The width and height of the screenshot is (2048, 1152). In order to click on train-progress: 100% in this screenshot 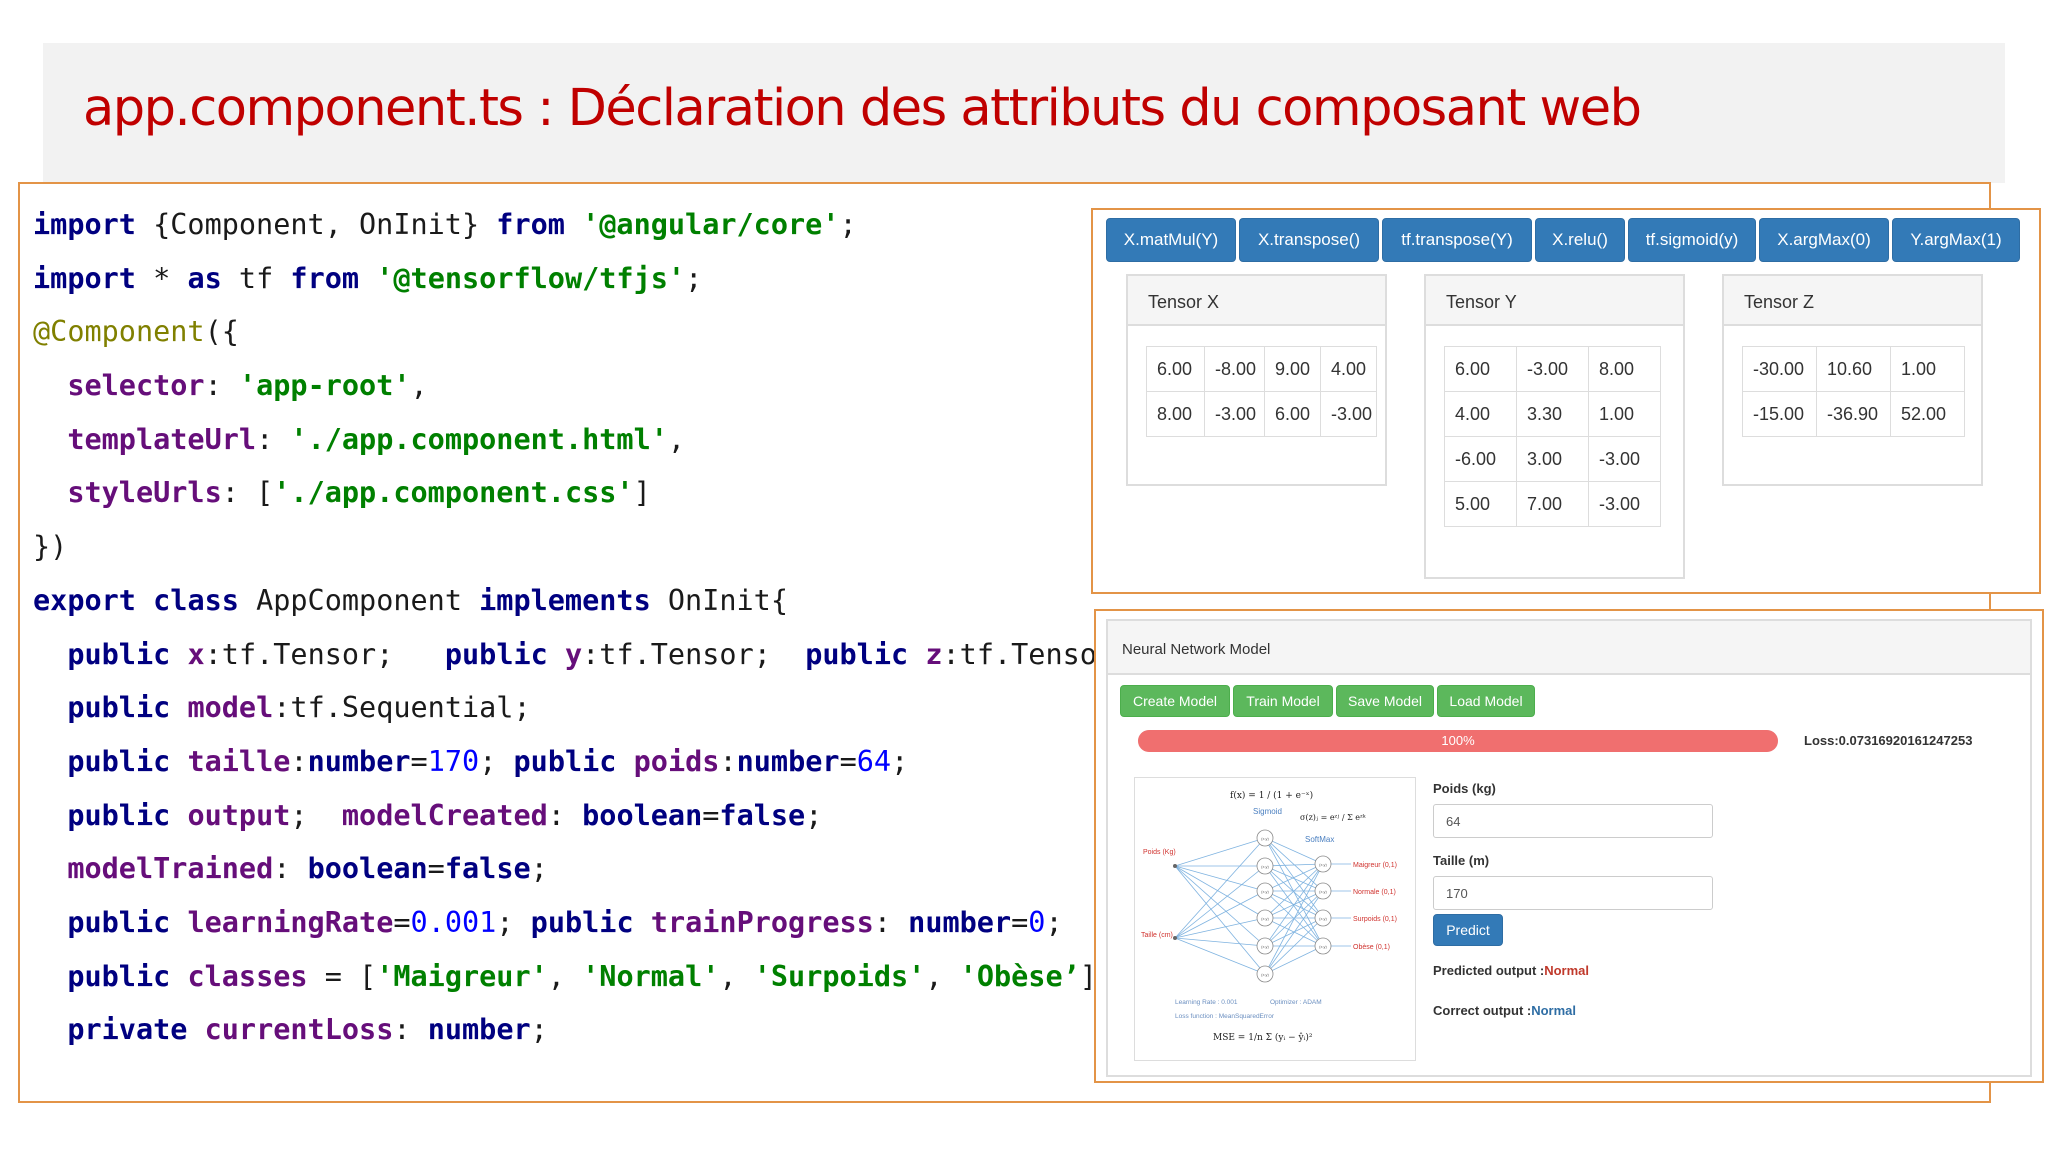, I will do `click(1458, 741)`.